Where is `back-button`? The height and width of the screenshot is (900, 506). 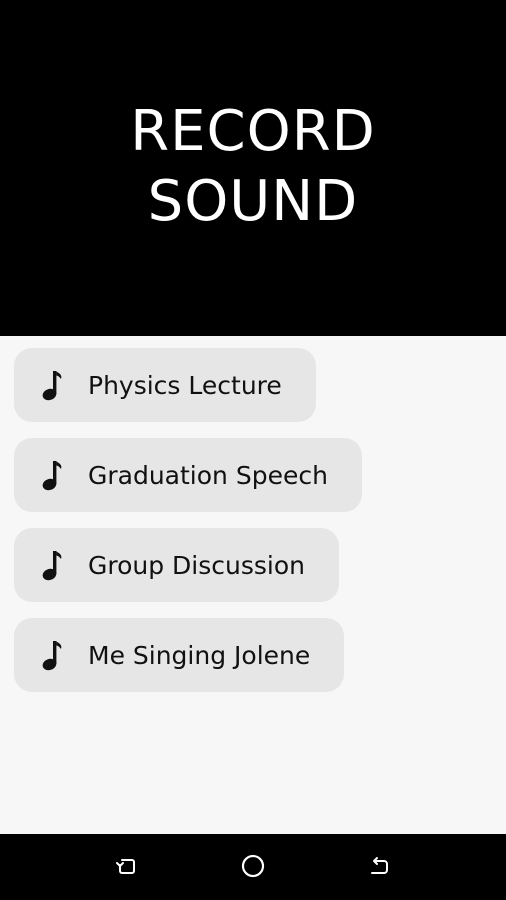 back-button is located at coordinates (379, 868).